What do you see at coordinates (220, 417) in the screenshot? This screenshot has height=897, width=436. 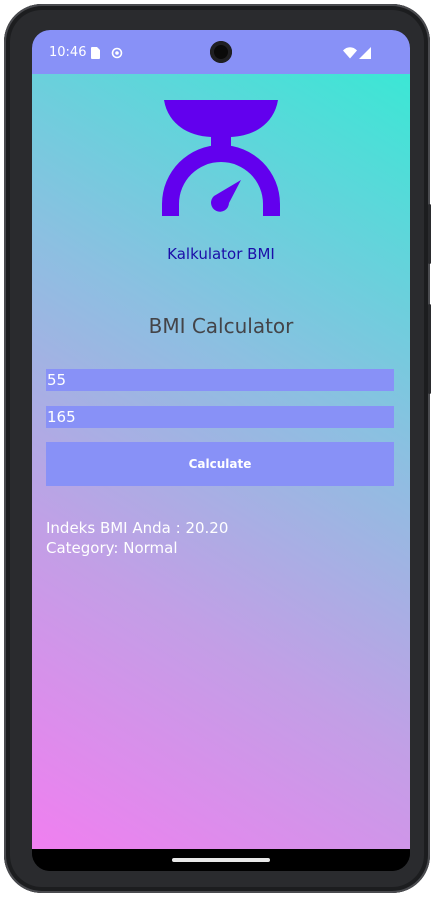 I see `height-input: 165` at bounding box center [220, 417].